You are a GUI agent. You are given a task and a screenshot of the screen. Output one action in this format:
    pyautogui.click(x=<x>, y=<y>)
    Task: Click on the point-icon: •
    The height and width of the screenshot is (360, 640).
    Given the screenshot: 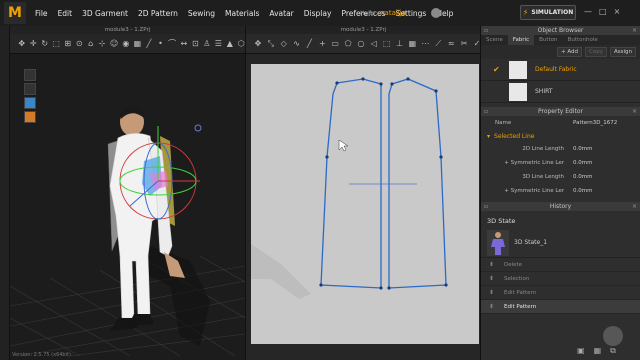 What is the action you would take?
    pyautogui.click(x=160, y=43)
    